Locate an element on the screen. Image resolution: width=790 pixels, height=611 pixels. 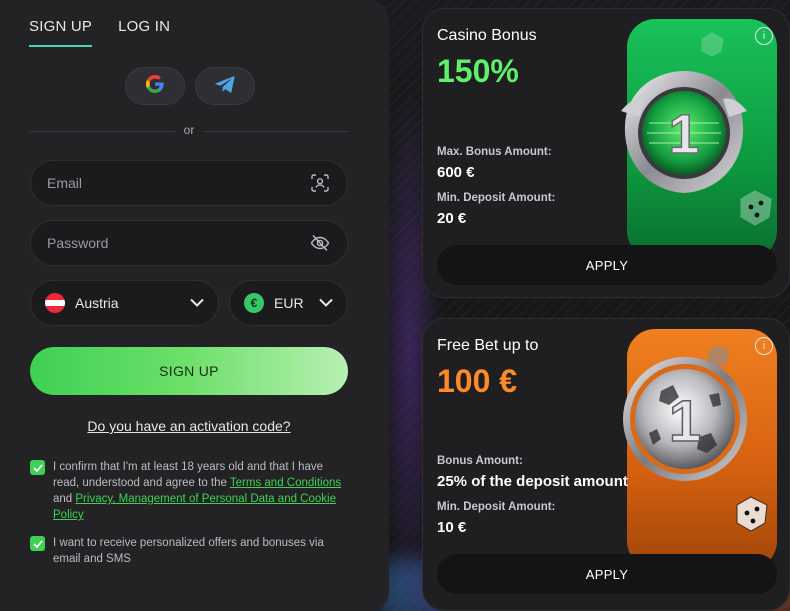
tab-log-in: LOG IN is located at coordinates (144, 32).